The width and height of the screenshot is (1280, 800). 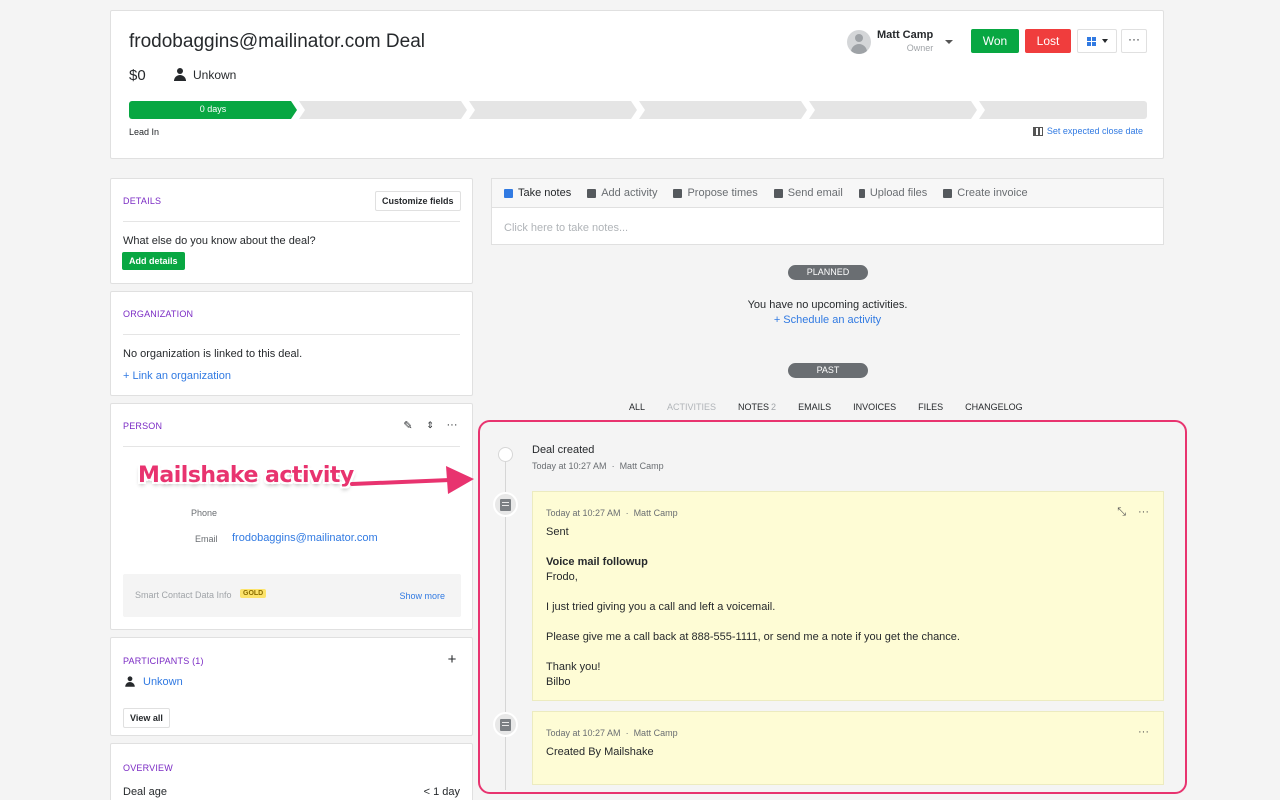 I want to click on invoice-icon, so click(x=948, y=193).